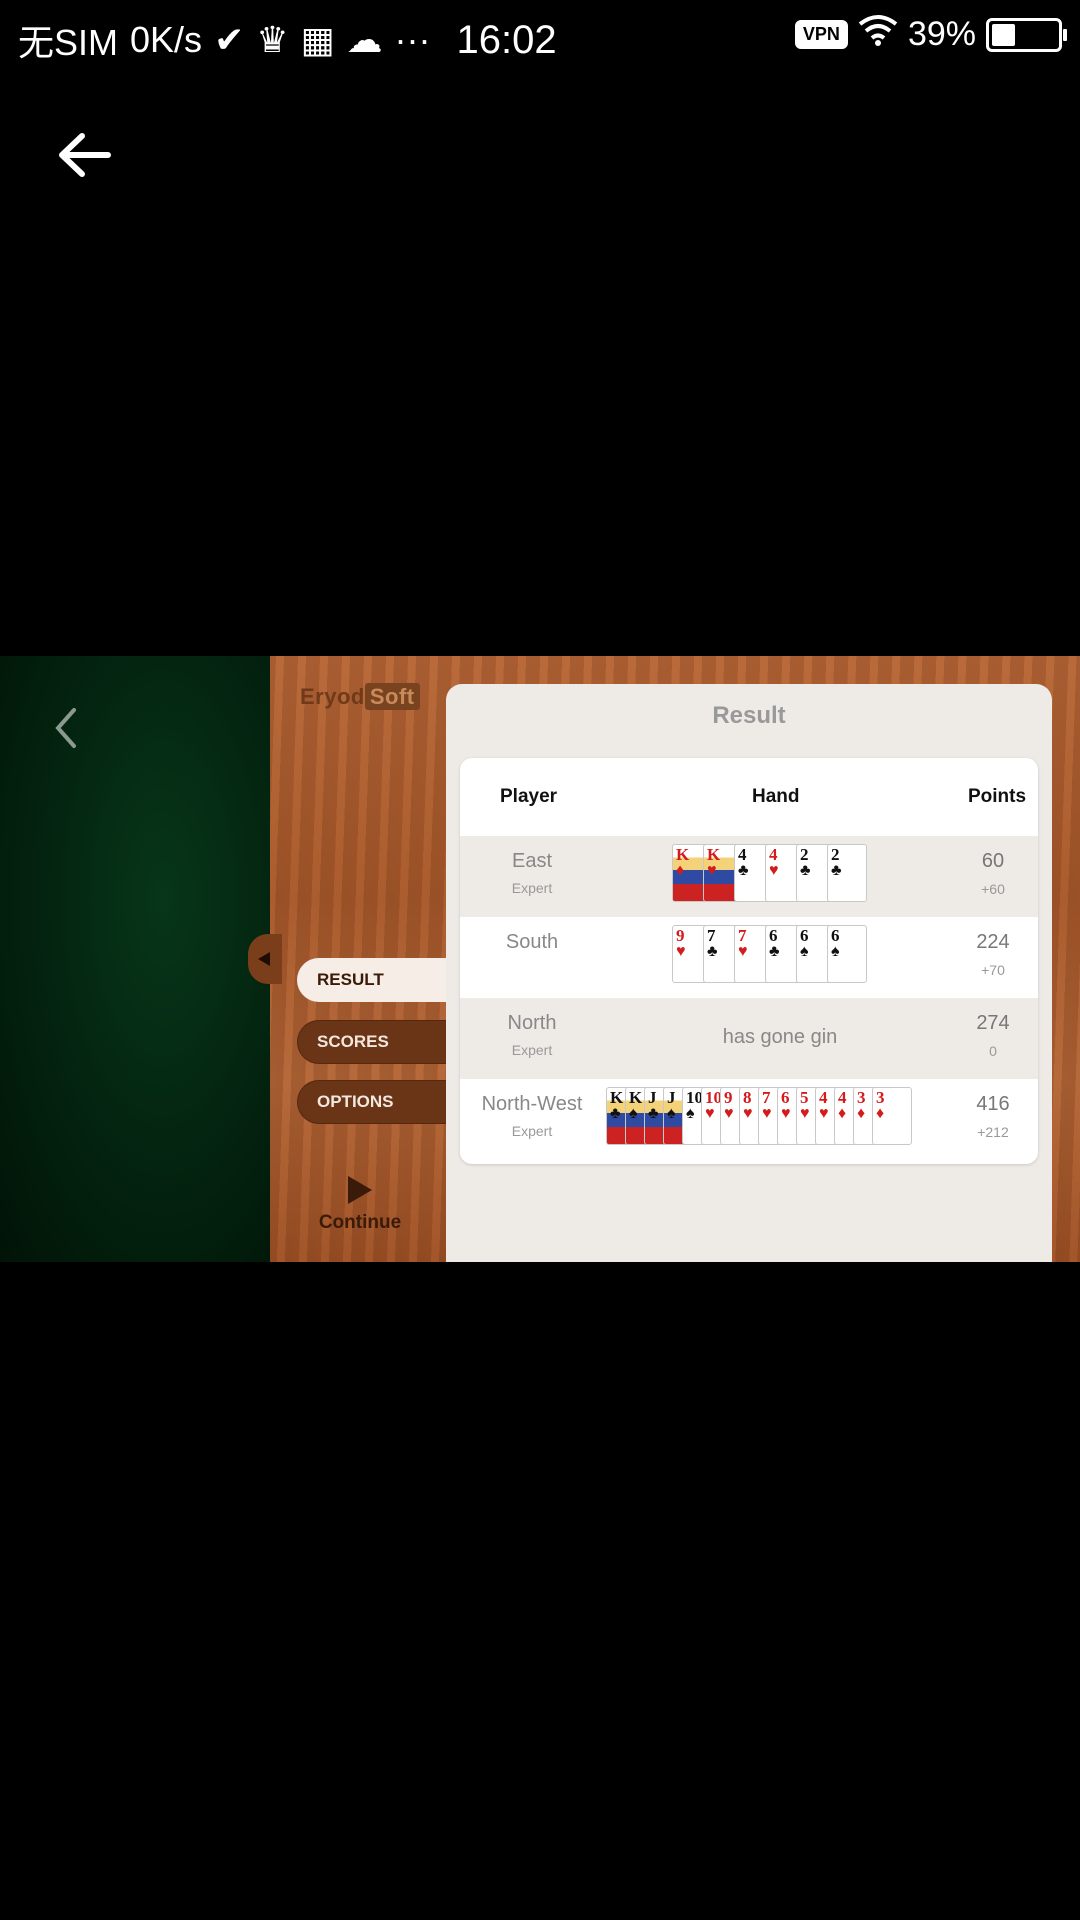  What do you see at coordinates (360, 1222) in the screenshot?
I see `continue-label: Continue` at bounding box center [360, 1222].